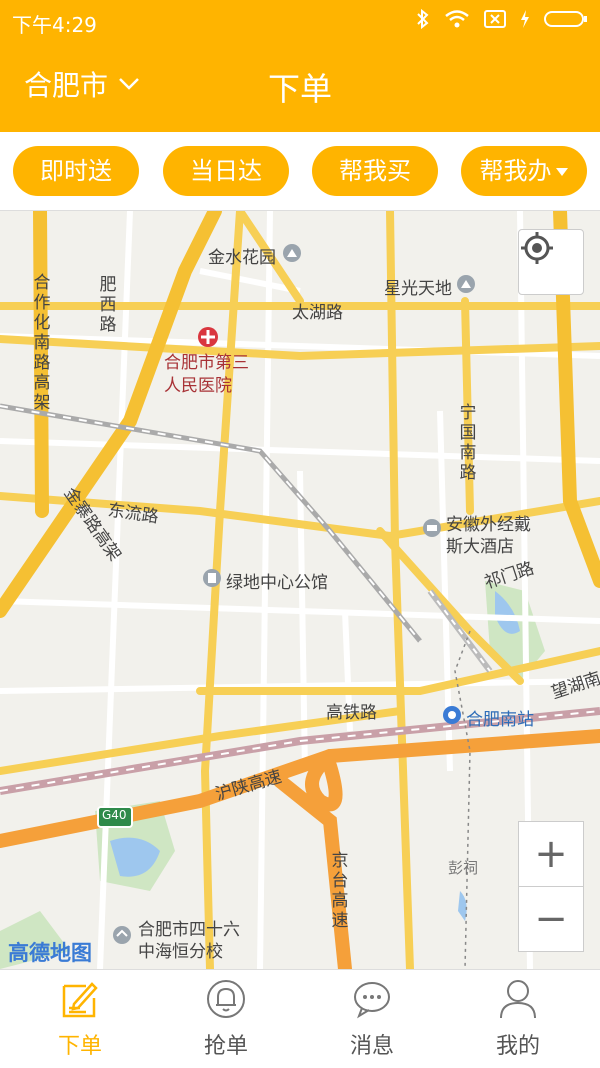 This screenshot has width=600, height=1068. Describe the element at coordinates (468, 443) in the screenshot. I see `map-label-ningguo-road: 宁国南路` at that location.